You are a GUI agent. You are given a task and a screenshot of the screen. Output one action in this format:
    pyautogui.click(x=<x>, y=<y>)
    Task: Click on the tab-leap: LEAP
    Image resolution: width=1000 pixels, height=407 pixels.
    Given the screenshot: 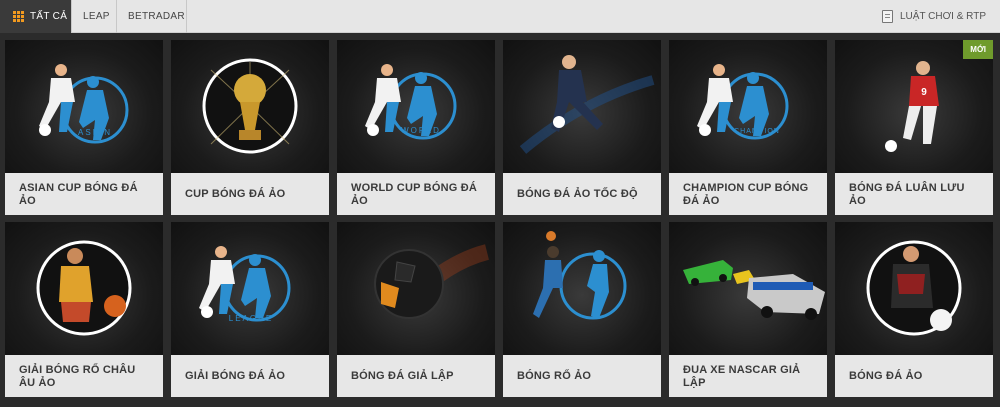 What is the action you would take?
    pyautogui.click(x=94, y=16)
    